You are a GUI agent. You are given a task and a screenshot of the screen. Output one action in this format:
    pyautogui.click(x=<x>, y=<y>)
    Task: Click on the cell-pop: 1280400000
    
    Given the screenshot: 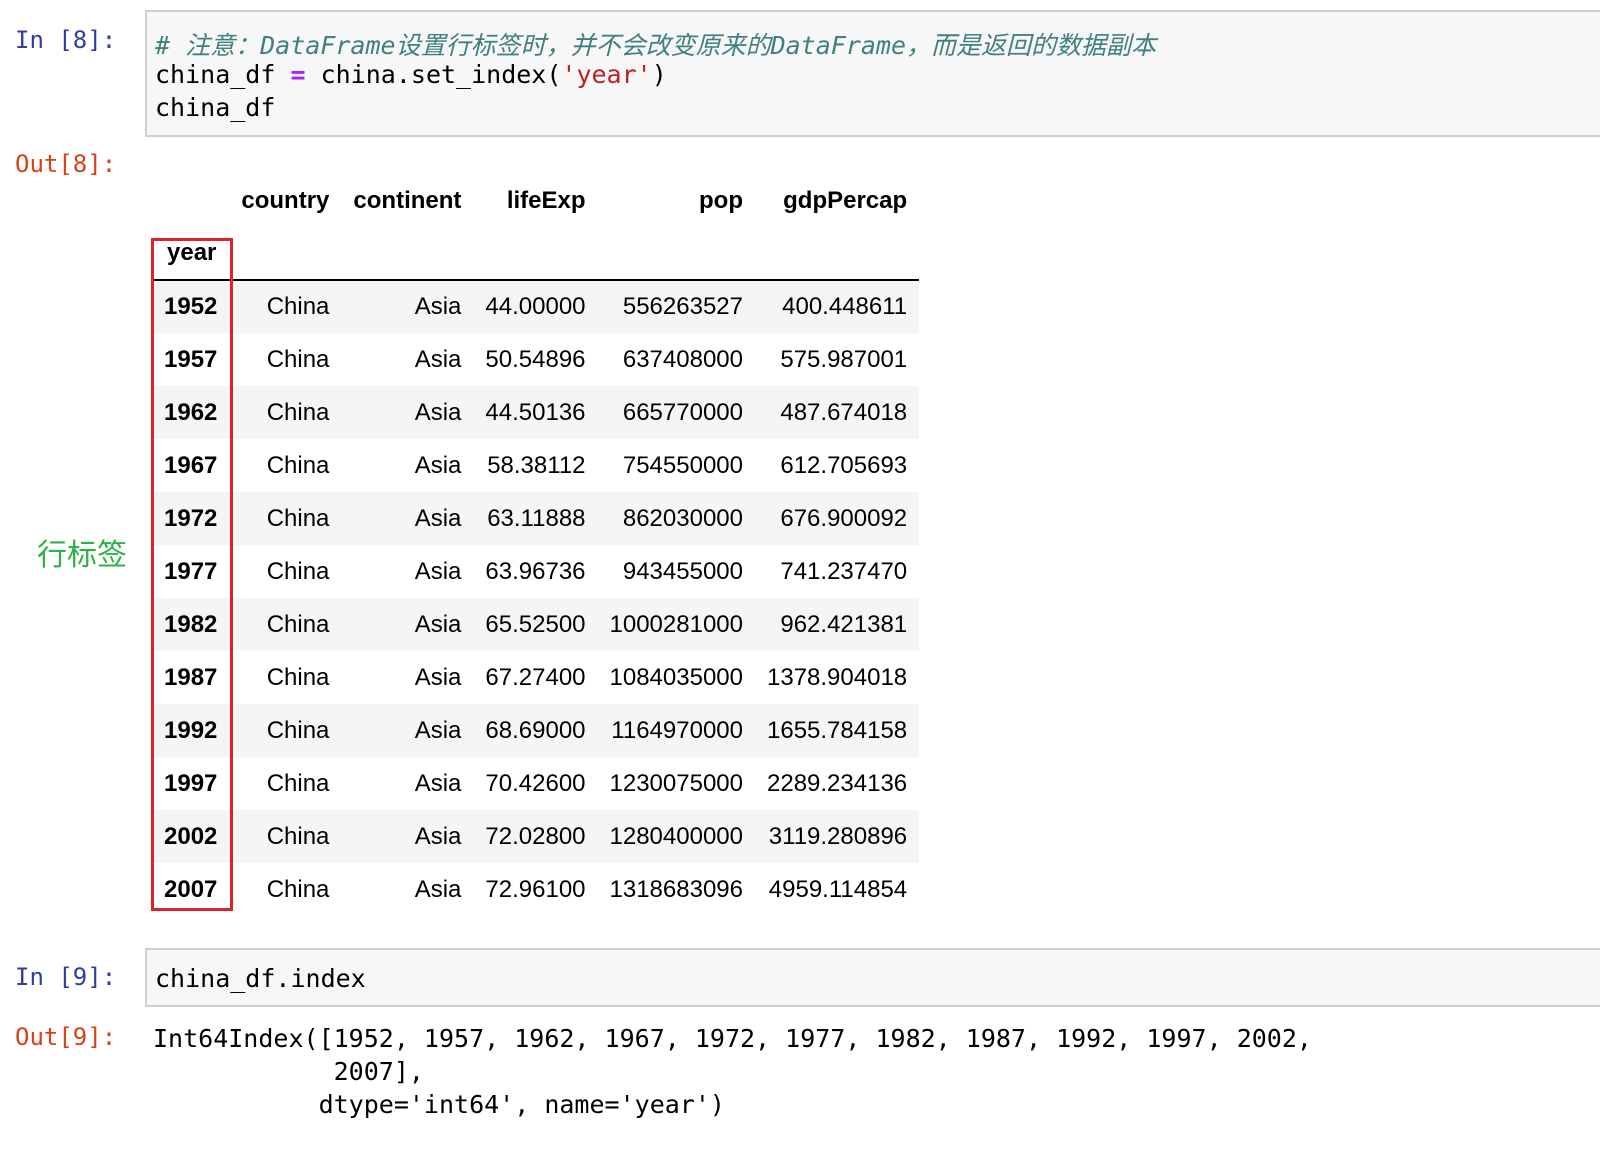 What is the action you would take?
    pyautogui.click(x=676, y=836)
    